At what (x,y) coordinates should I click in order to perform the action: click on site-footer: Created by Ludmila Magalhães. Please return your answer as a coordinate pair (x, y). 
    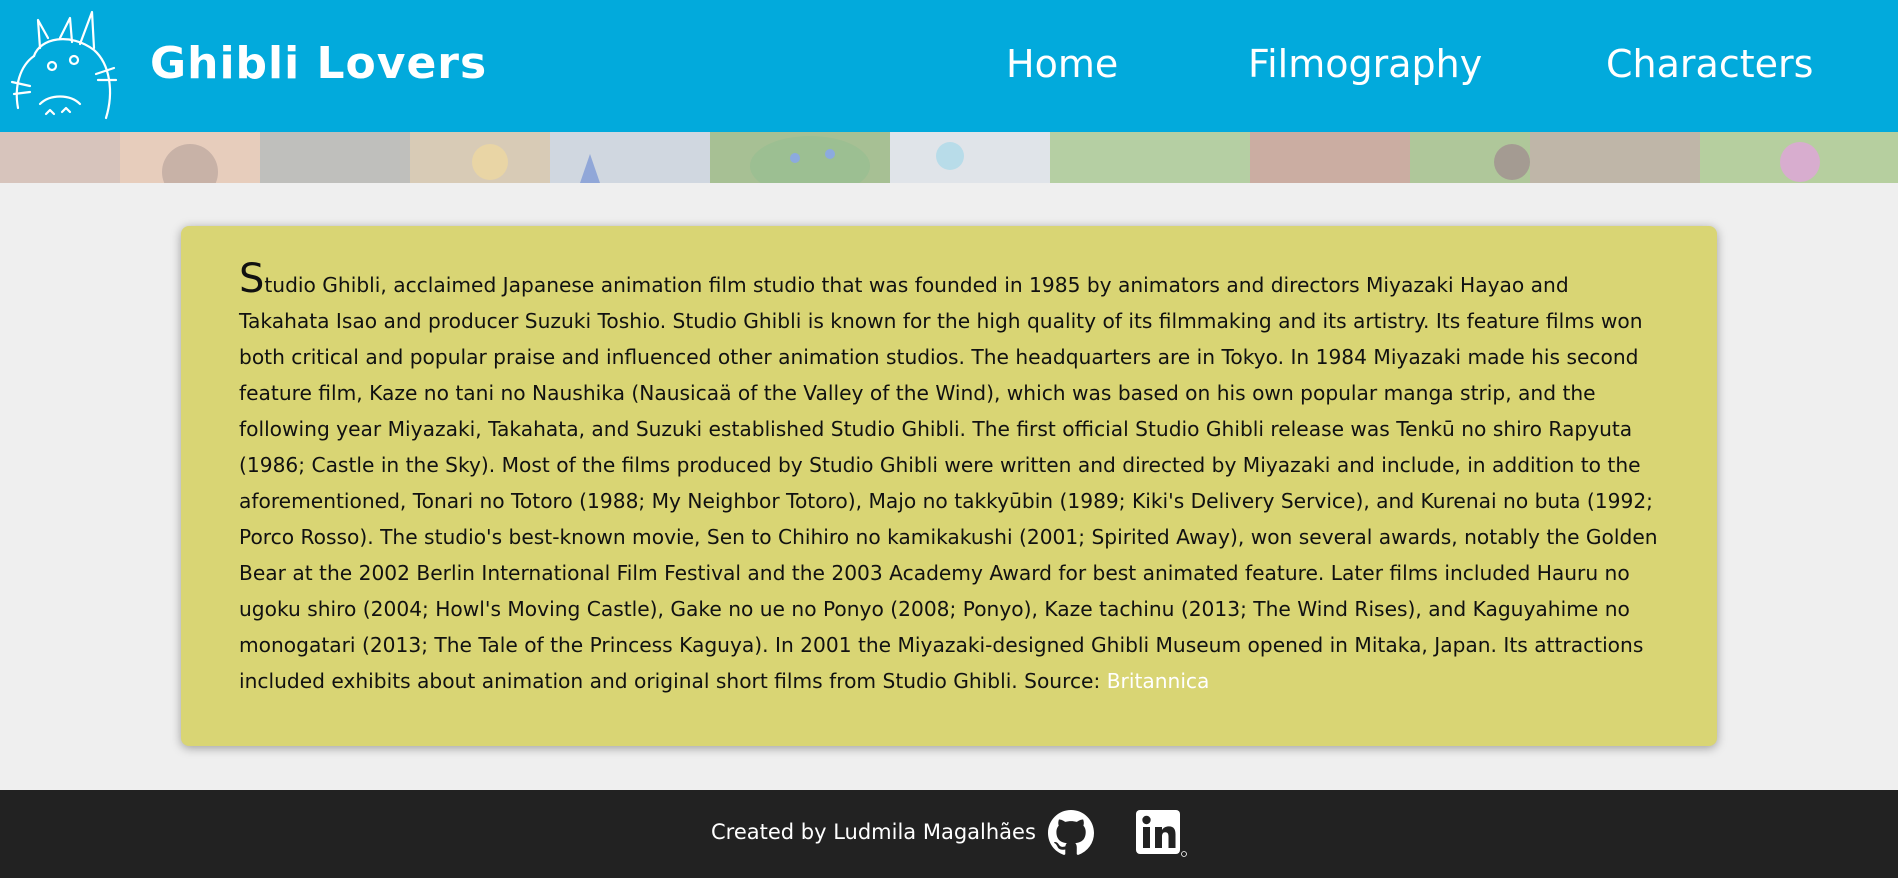
    Looking at the image, I should click on (949, 834).